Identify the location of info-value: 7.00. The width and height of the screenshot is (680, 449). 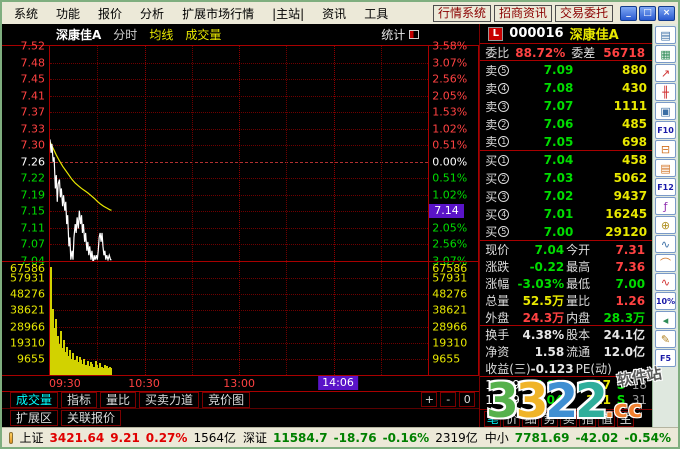
(630, 283).